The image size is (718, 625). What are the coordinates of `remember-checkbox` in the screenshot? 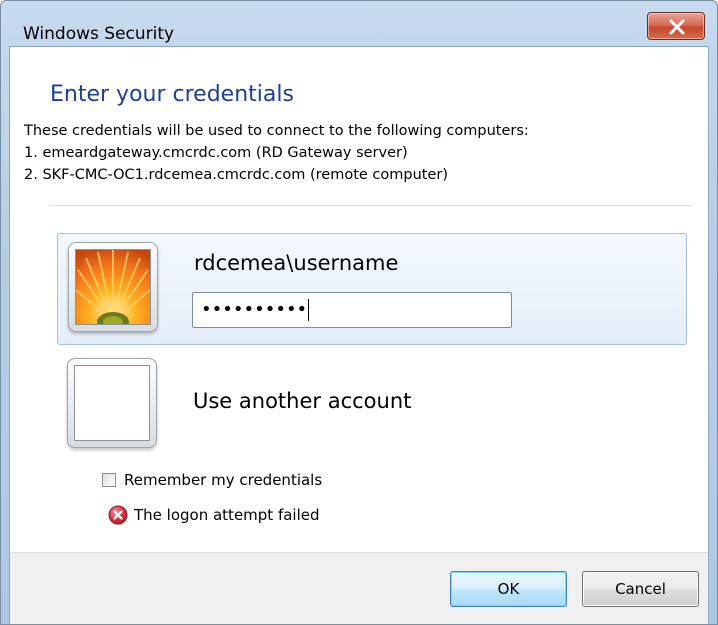 It's located at (109, 480).